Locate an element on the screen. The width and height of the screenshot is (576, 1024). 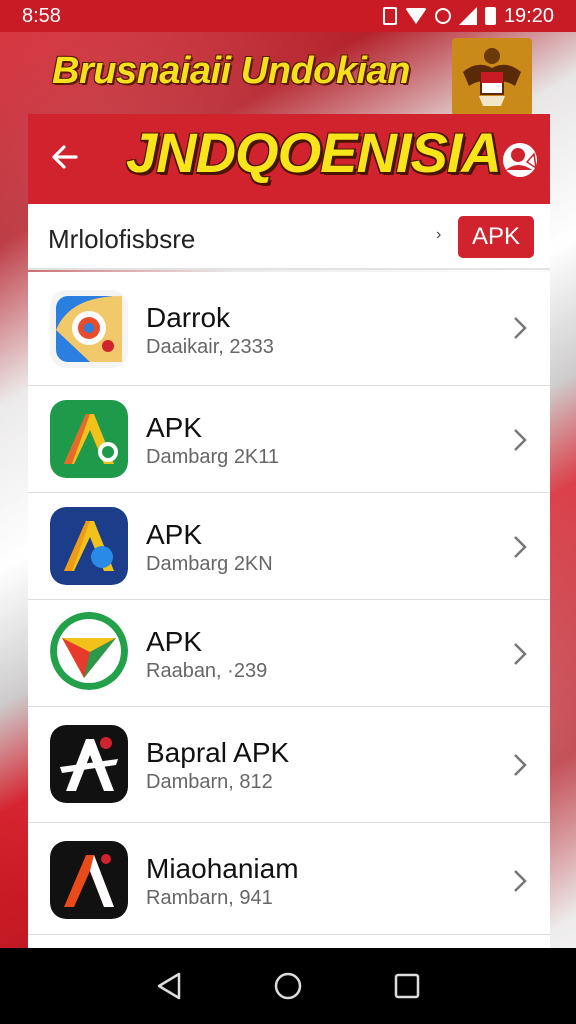
signal-icon is located at coordinates (467, 16).